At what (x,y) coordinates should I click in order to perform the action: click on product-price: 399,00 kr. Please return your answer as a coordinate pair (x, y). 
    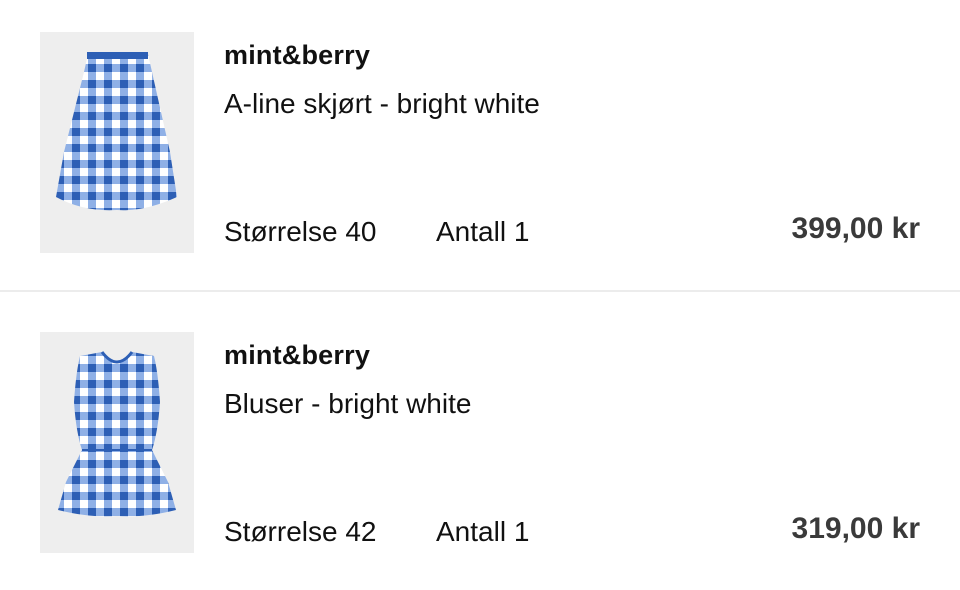
    Looking at the image, I should click on (855, 228).